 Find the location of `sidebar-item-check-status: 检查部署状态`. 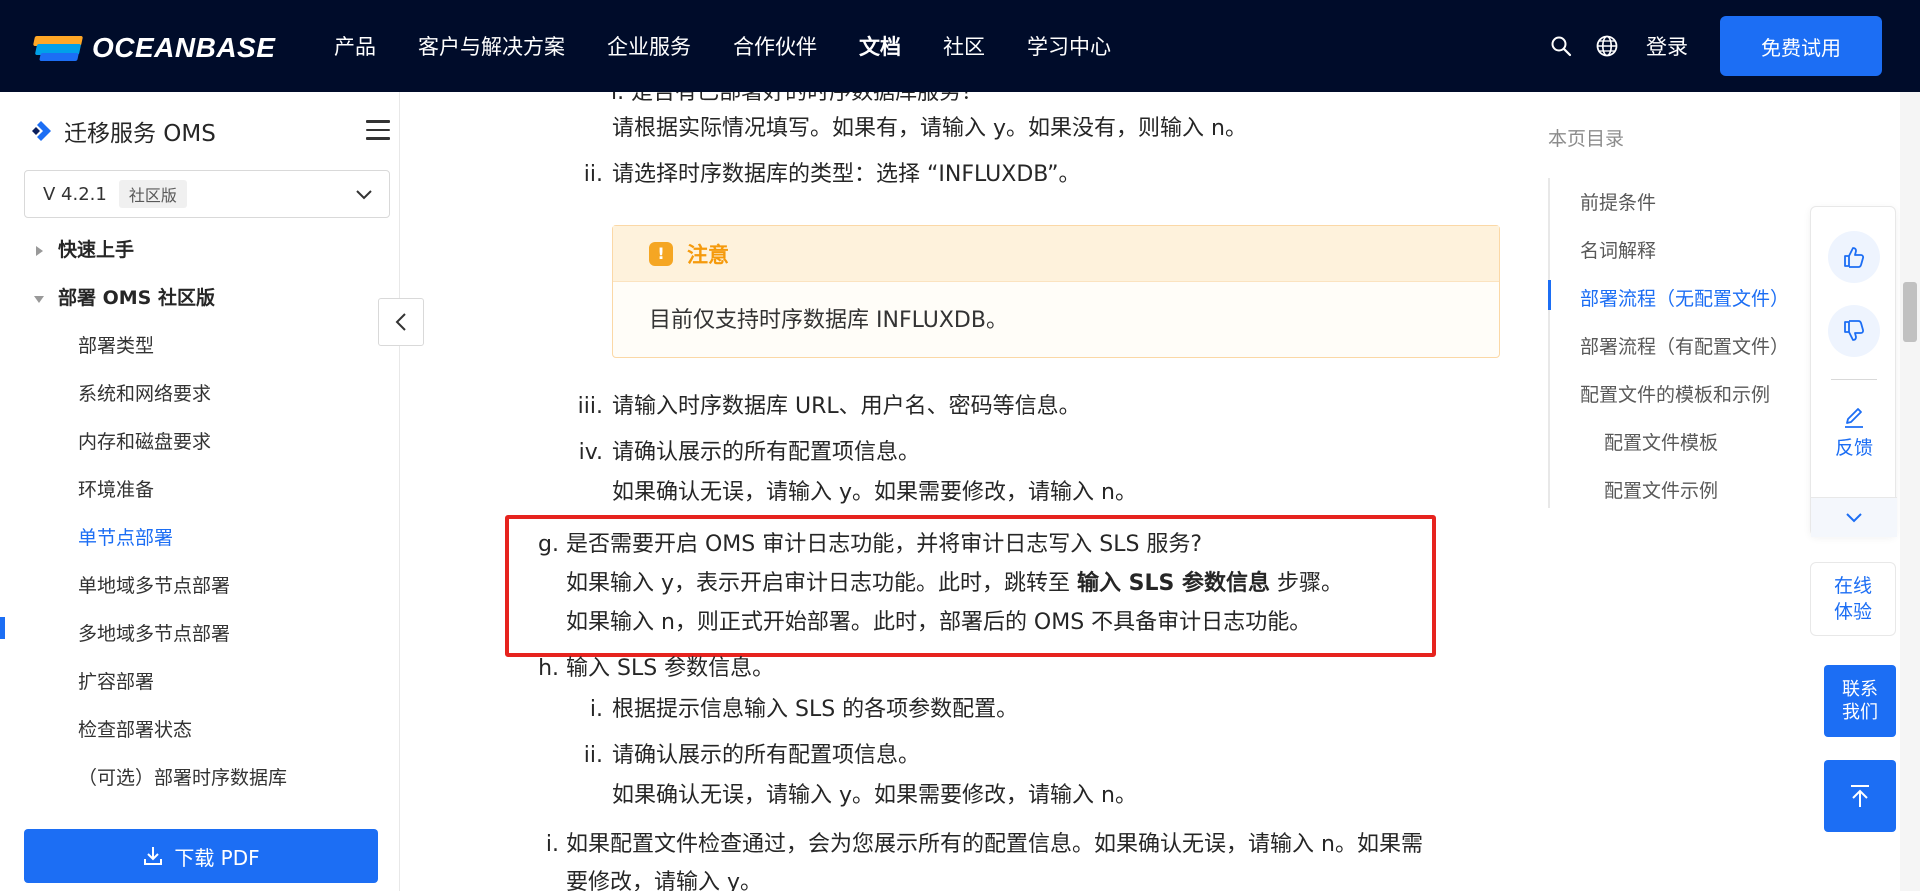

sidebar-item-check-status: 检查部署状态 is located at coordinates (200, 730).